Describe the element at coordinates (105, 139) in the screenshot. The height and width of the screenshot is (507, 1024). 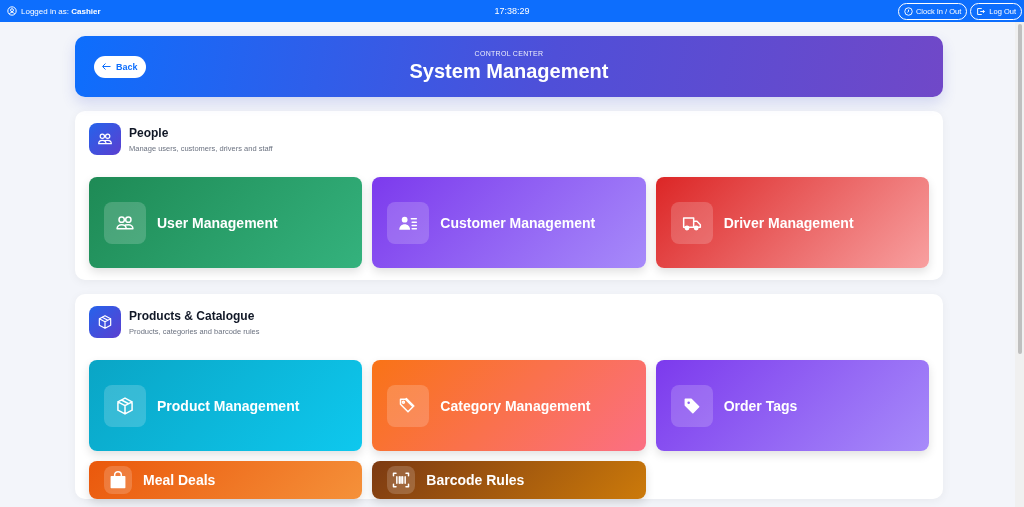
I see `users-icon` at that location.